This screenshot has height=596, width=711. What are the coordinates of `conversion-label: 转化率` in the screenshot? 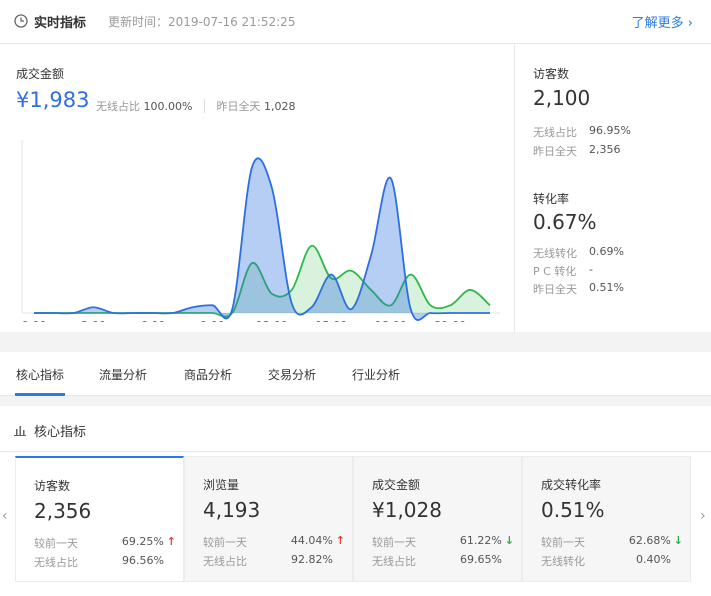 It's located at (551, 199).